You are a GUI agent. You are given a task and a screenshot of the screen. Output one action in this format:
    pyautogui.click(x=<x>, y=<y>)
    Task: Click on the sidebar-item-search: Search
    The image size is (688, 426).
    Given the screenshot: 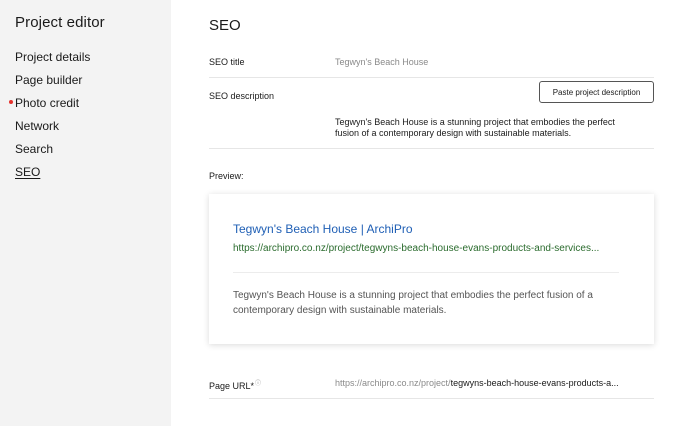 What is the action you would take?
    pyautogui.click(x=52, y=153)
    